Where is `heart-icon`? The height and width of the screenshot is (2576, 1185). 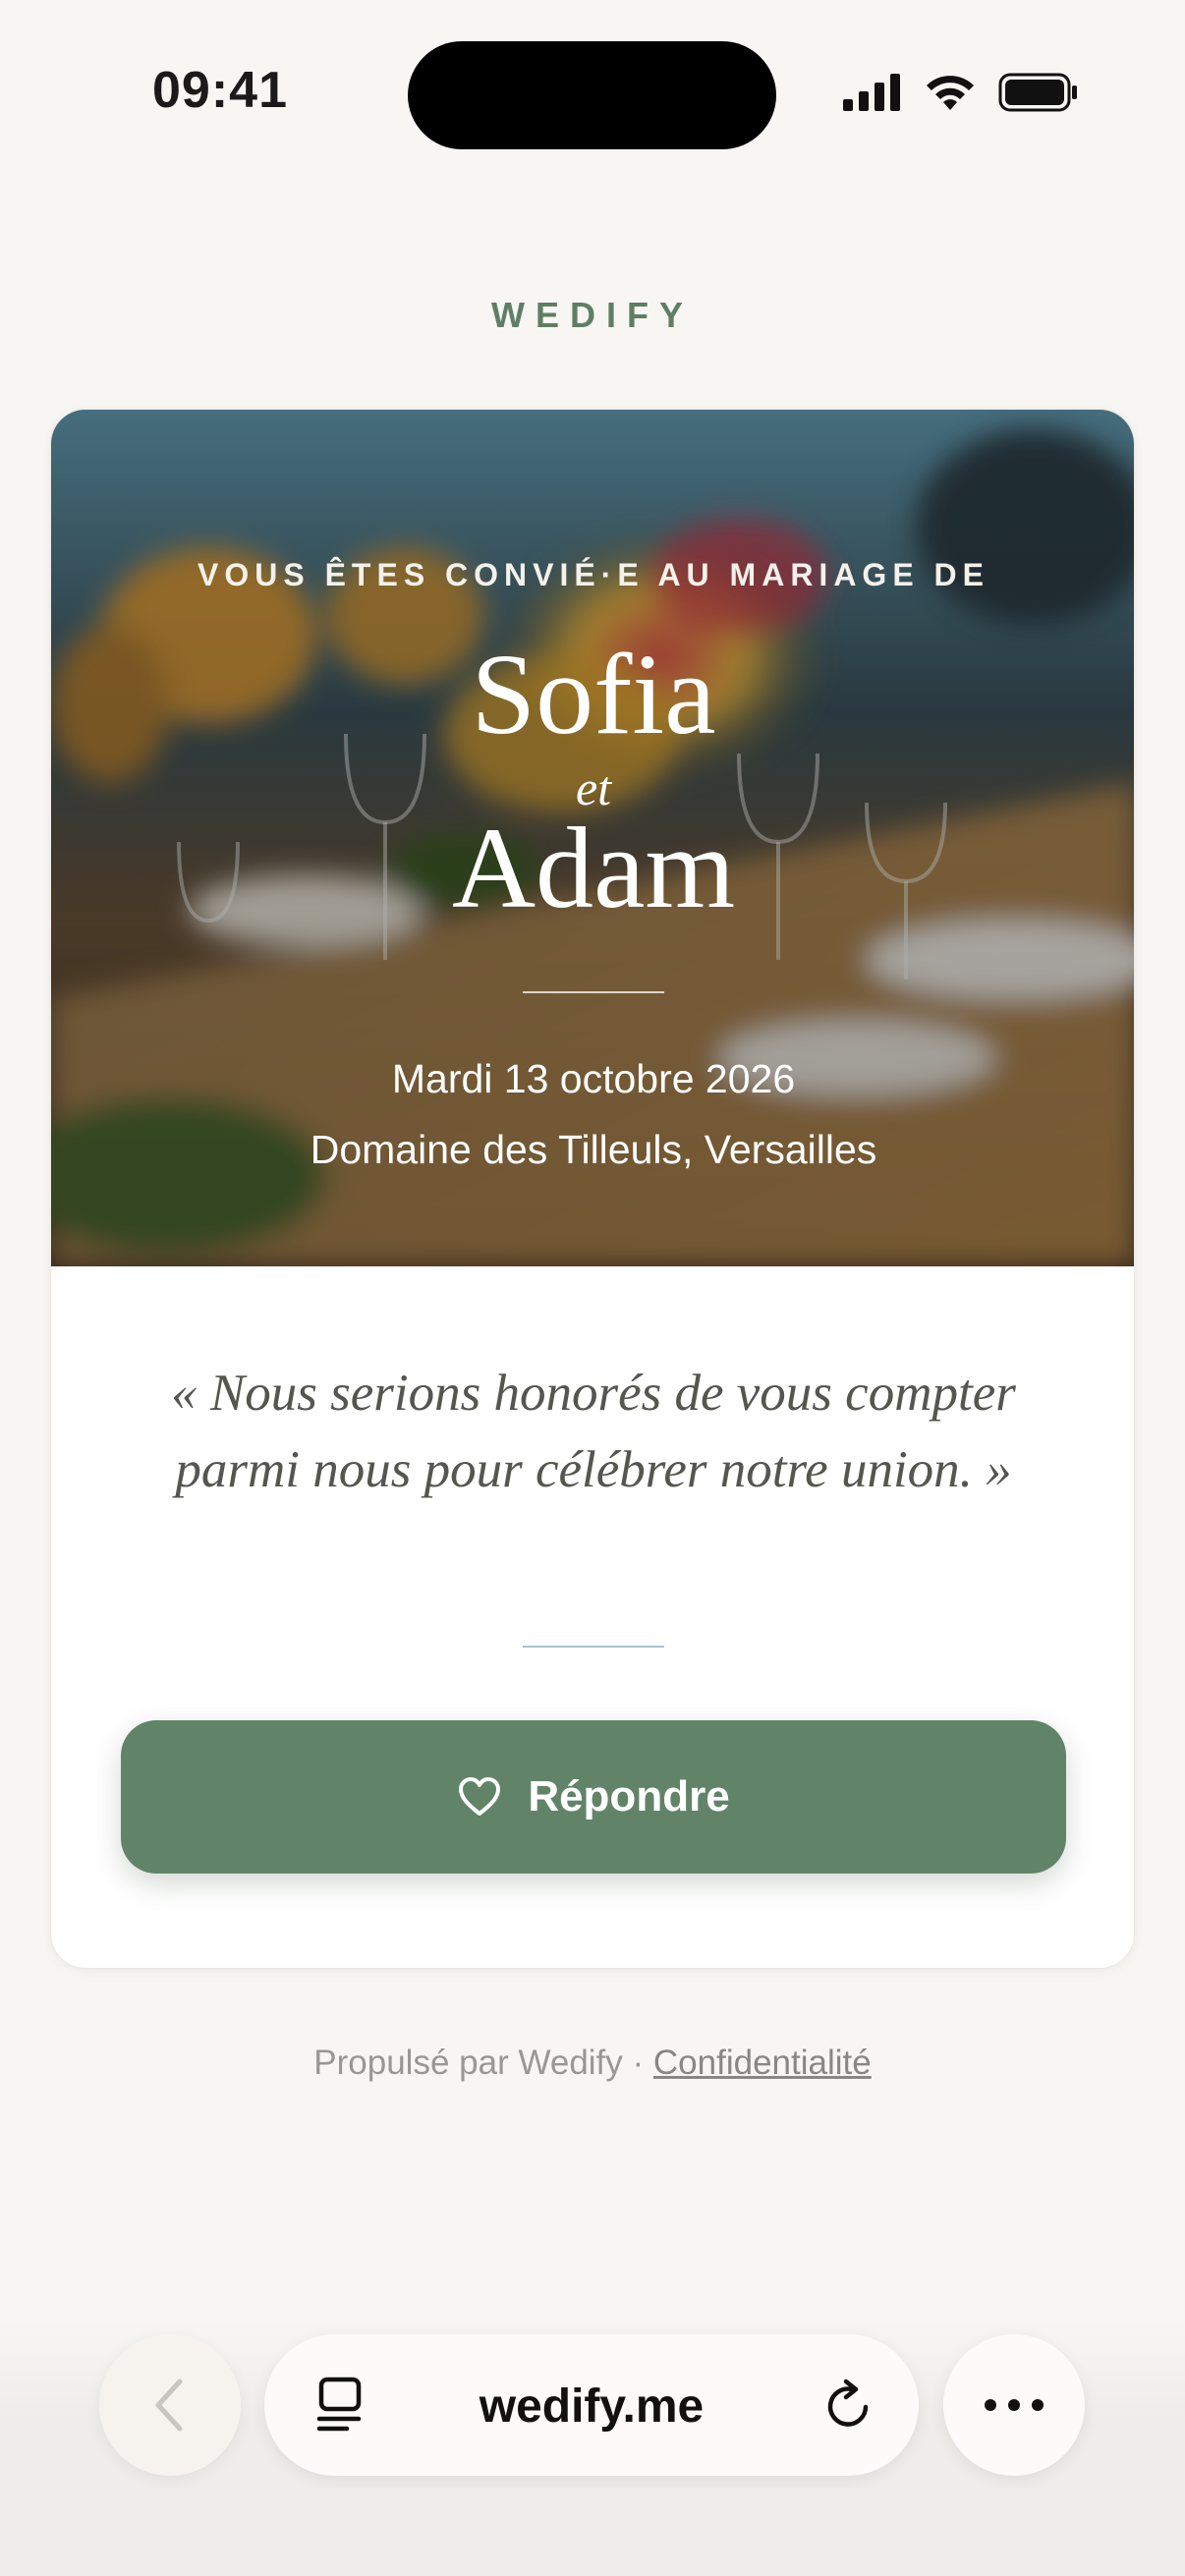
heart-icon is located at coordinates (480, 1796).